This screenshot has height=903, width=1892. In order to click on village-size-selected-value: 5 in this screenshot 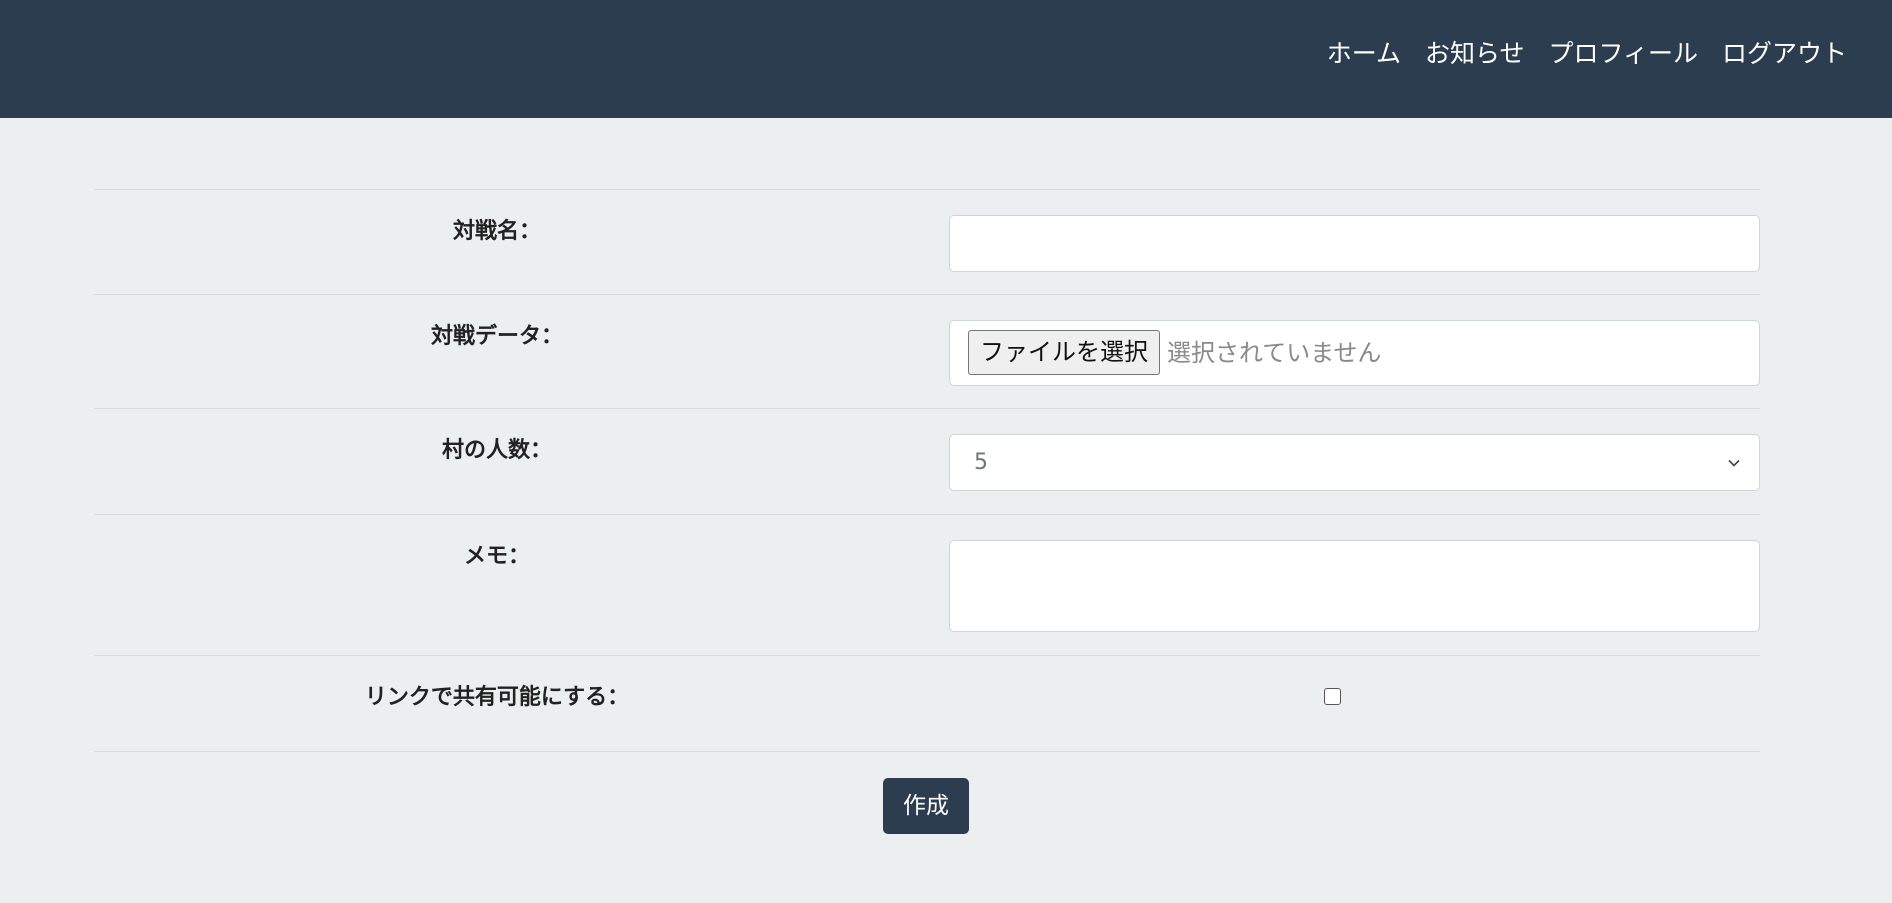, I will do `click(981, 462)`.